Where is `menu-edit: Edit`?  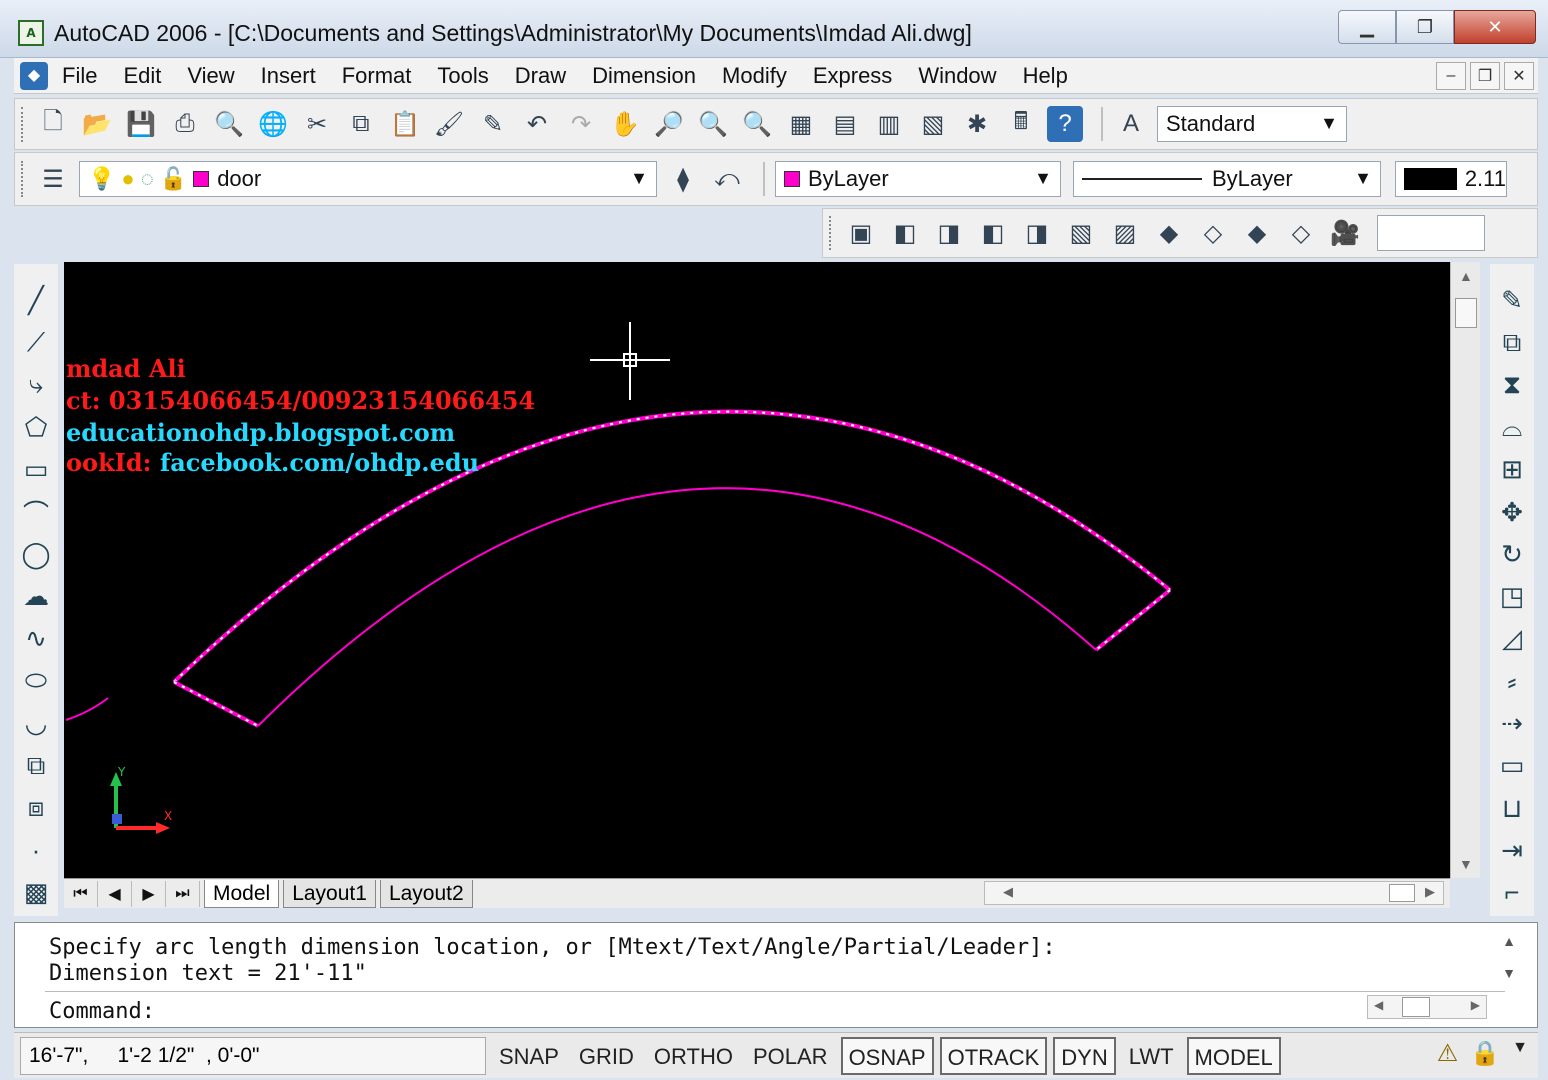
menu-edit: Edit is located at coordinates (142, 76).